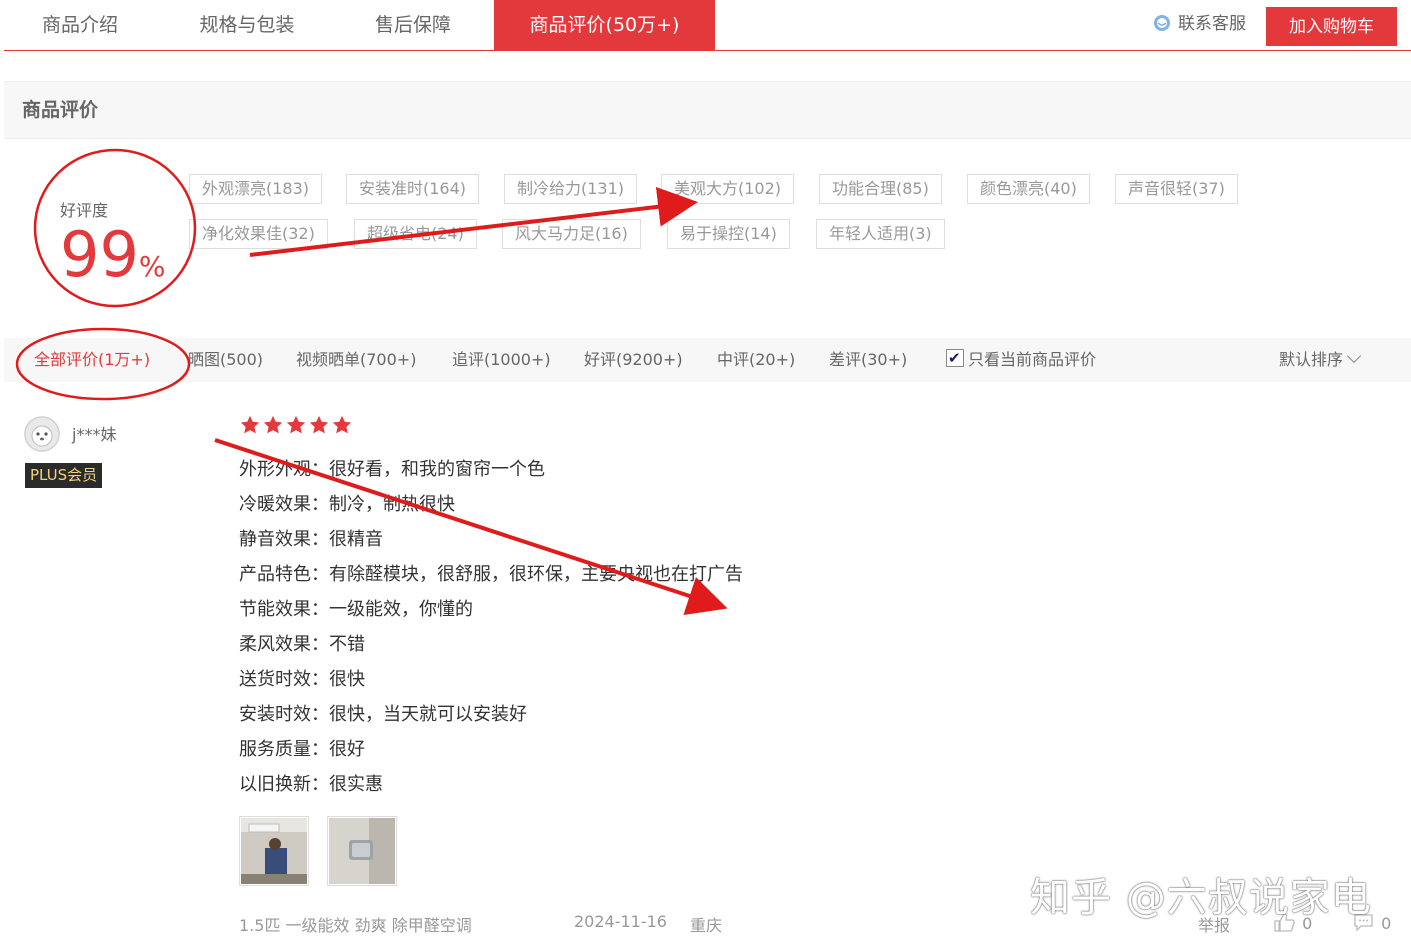  Describe the element at coordinates (413, 25) in the screenshot. I see `tab-after-sales: 售后保障` at that location.